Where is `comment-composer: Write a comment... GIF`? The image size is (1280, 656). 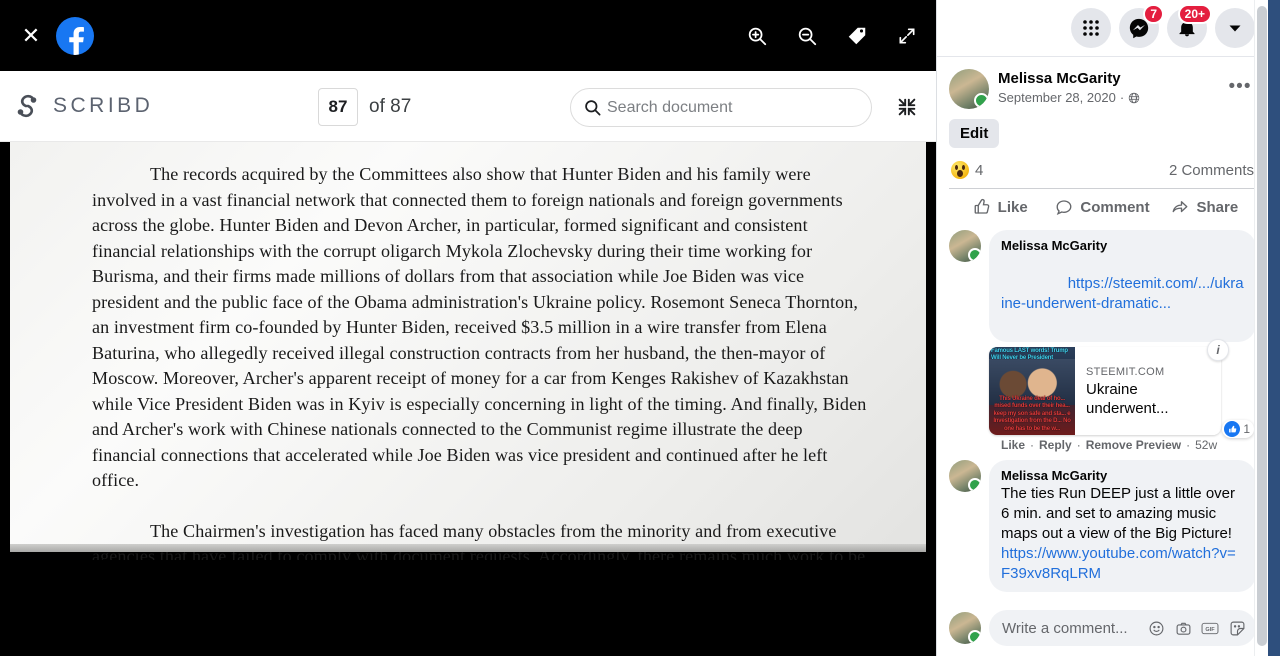 comment-composer: Write a comment... GIF is located at coordinates (1102, 629).